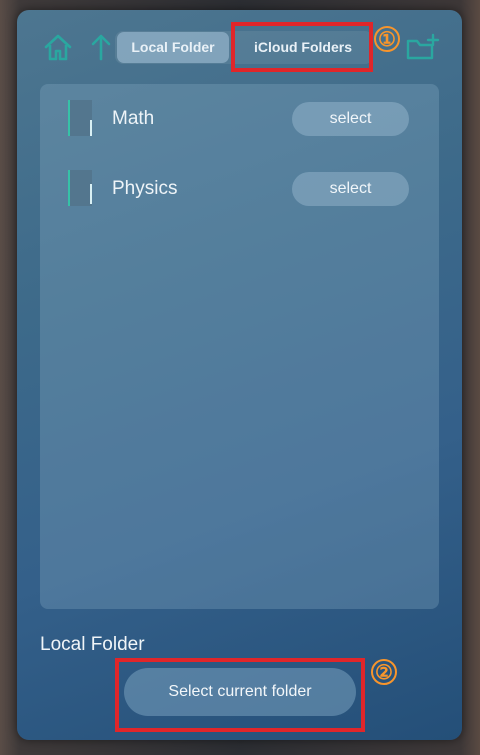 The image size is (480, 755). I want to click on home-icon, so click(58, 47).